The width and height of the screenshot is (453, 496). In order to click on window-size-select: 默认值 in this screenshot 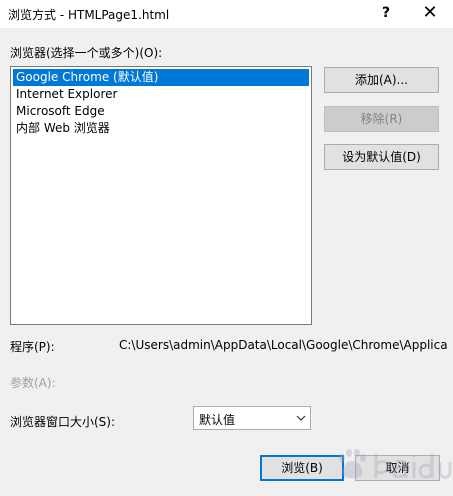, I will do `click(252, 418)`.